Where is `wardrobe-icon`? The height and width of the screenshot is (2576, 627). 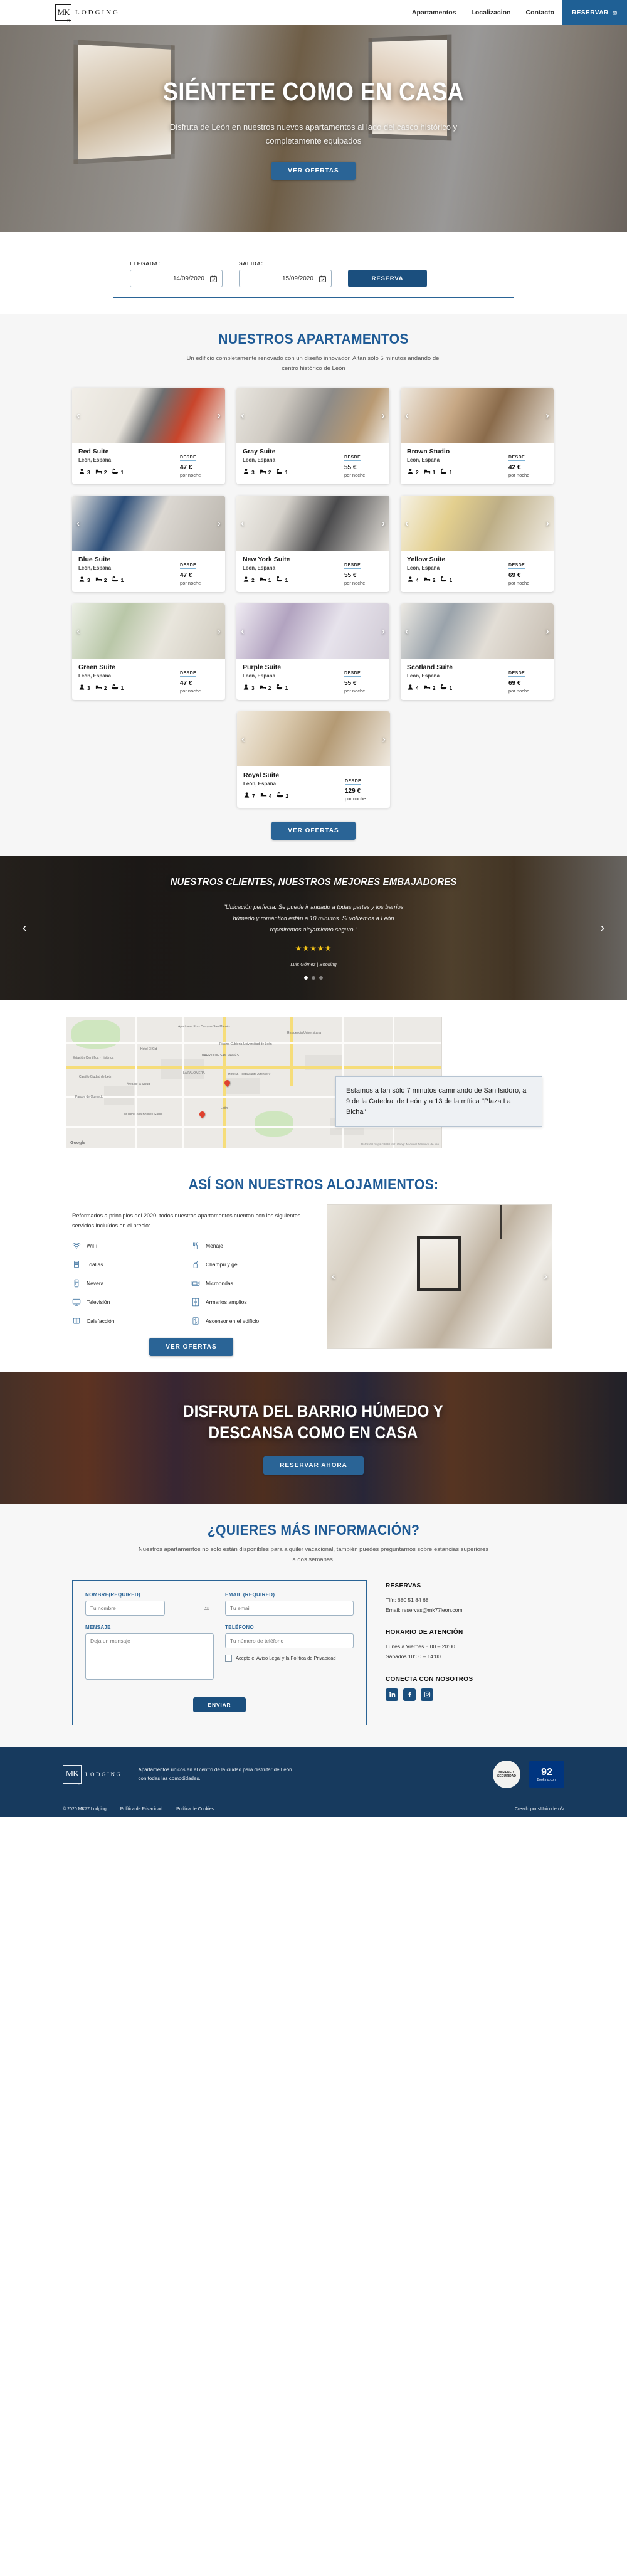 wardrobe-icon is located at coordinates (195, 1302).